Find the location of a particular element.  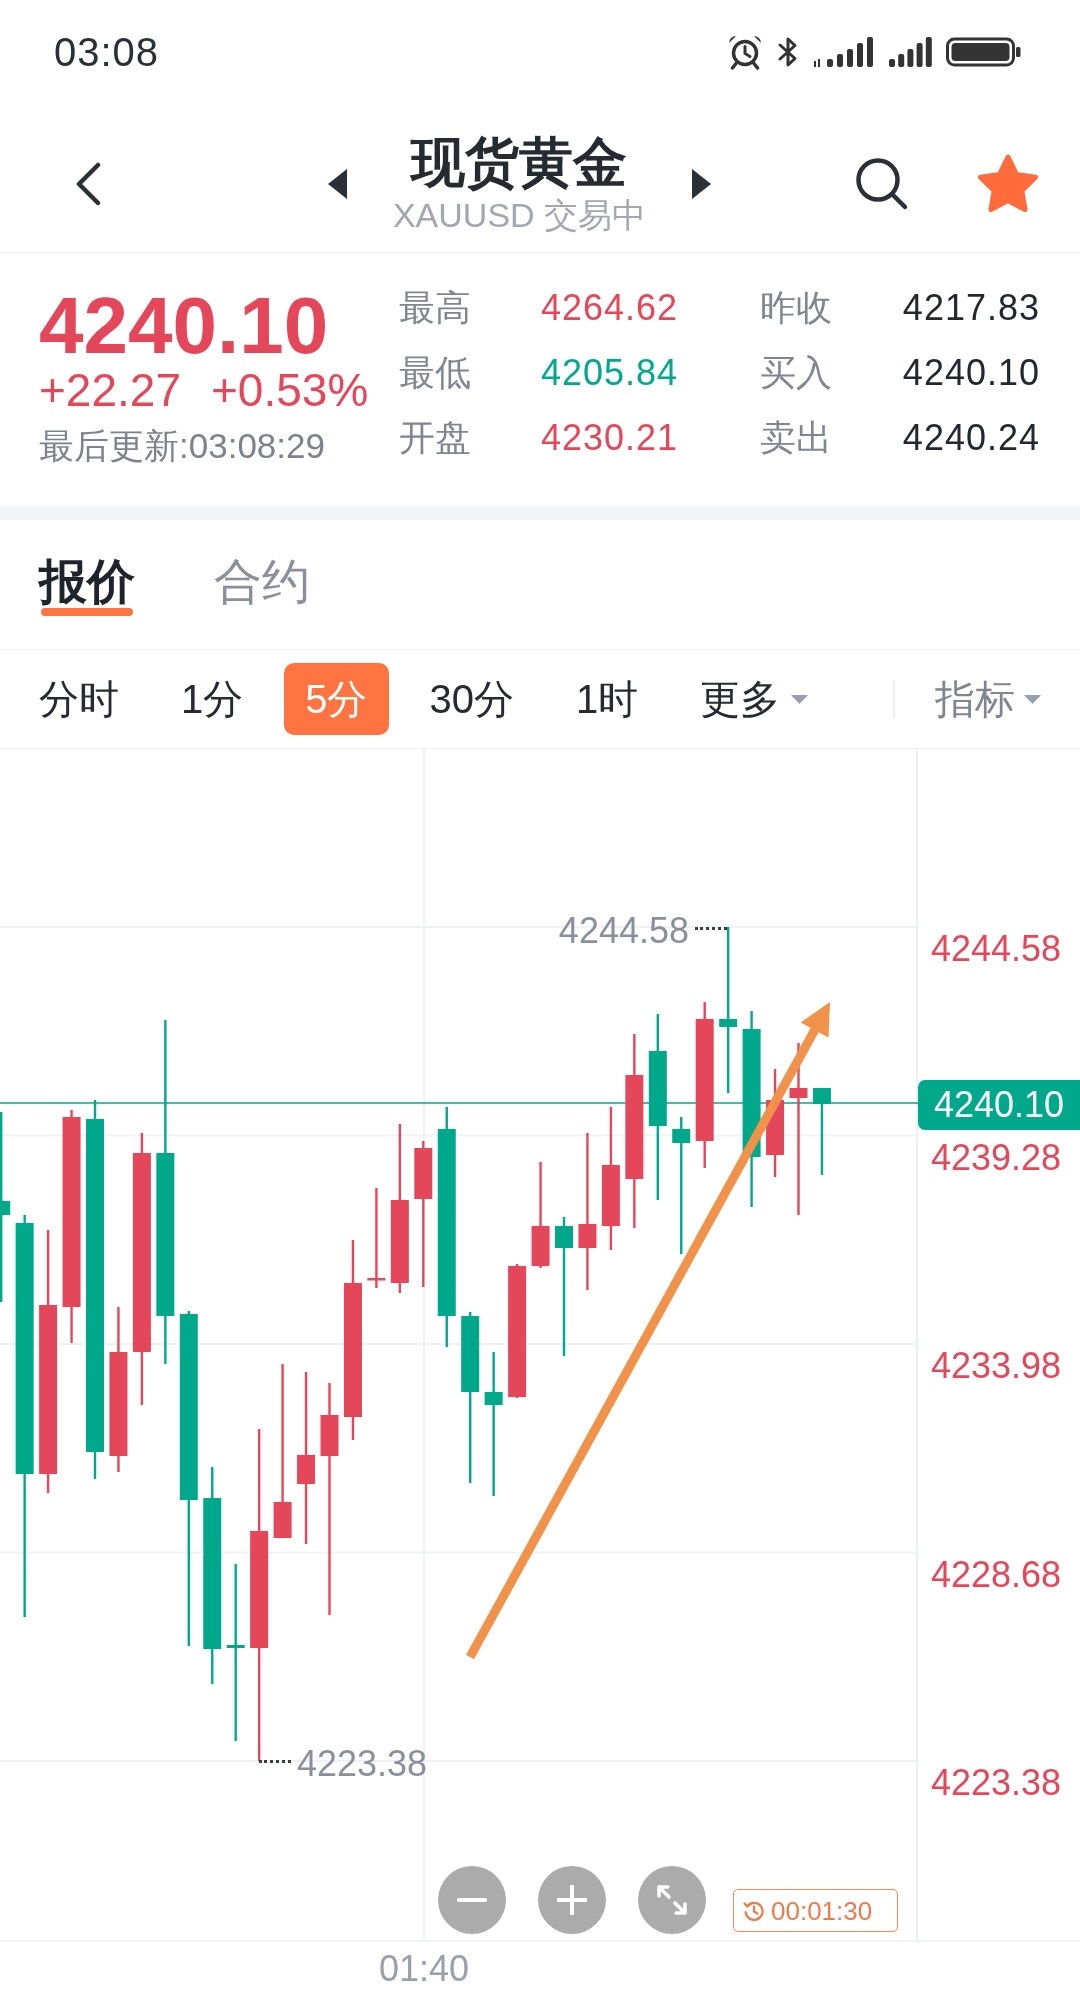

star-icon is located at coordinates (1008, 183).